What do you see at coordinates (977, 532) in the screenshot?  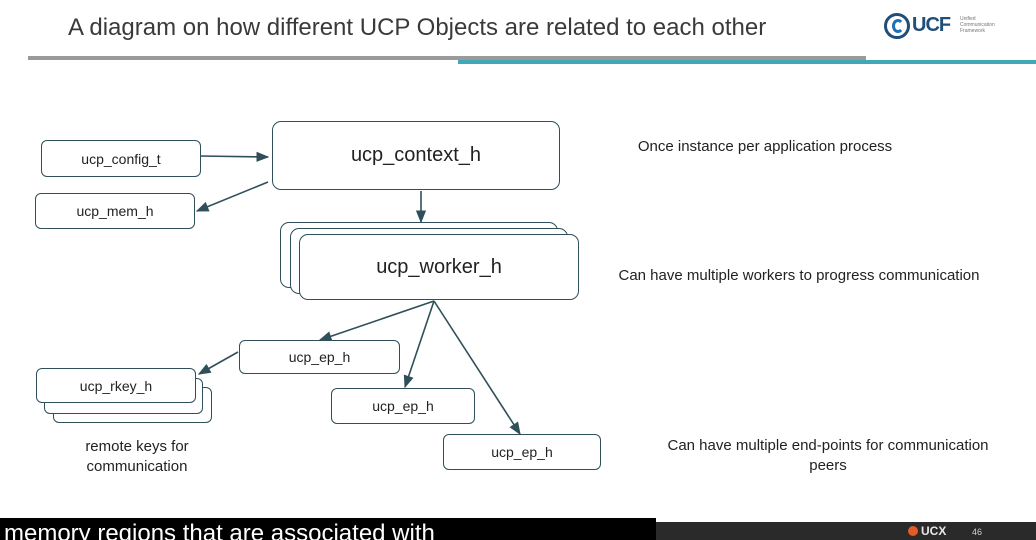 I see `page-number: 46` at bounding box center [977, 532].